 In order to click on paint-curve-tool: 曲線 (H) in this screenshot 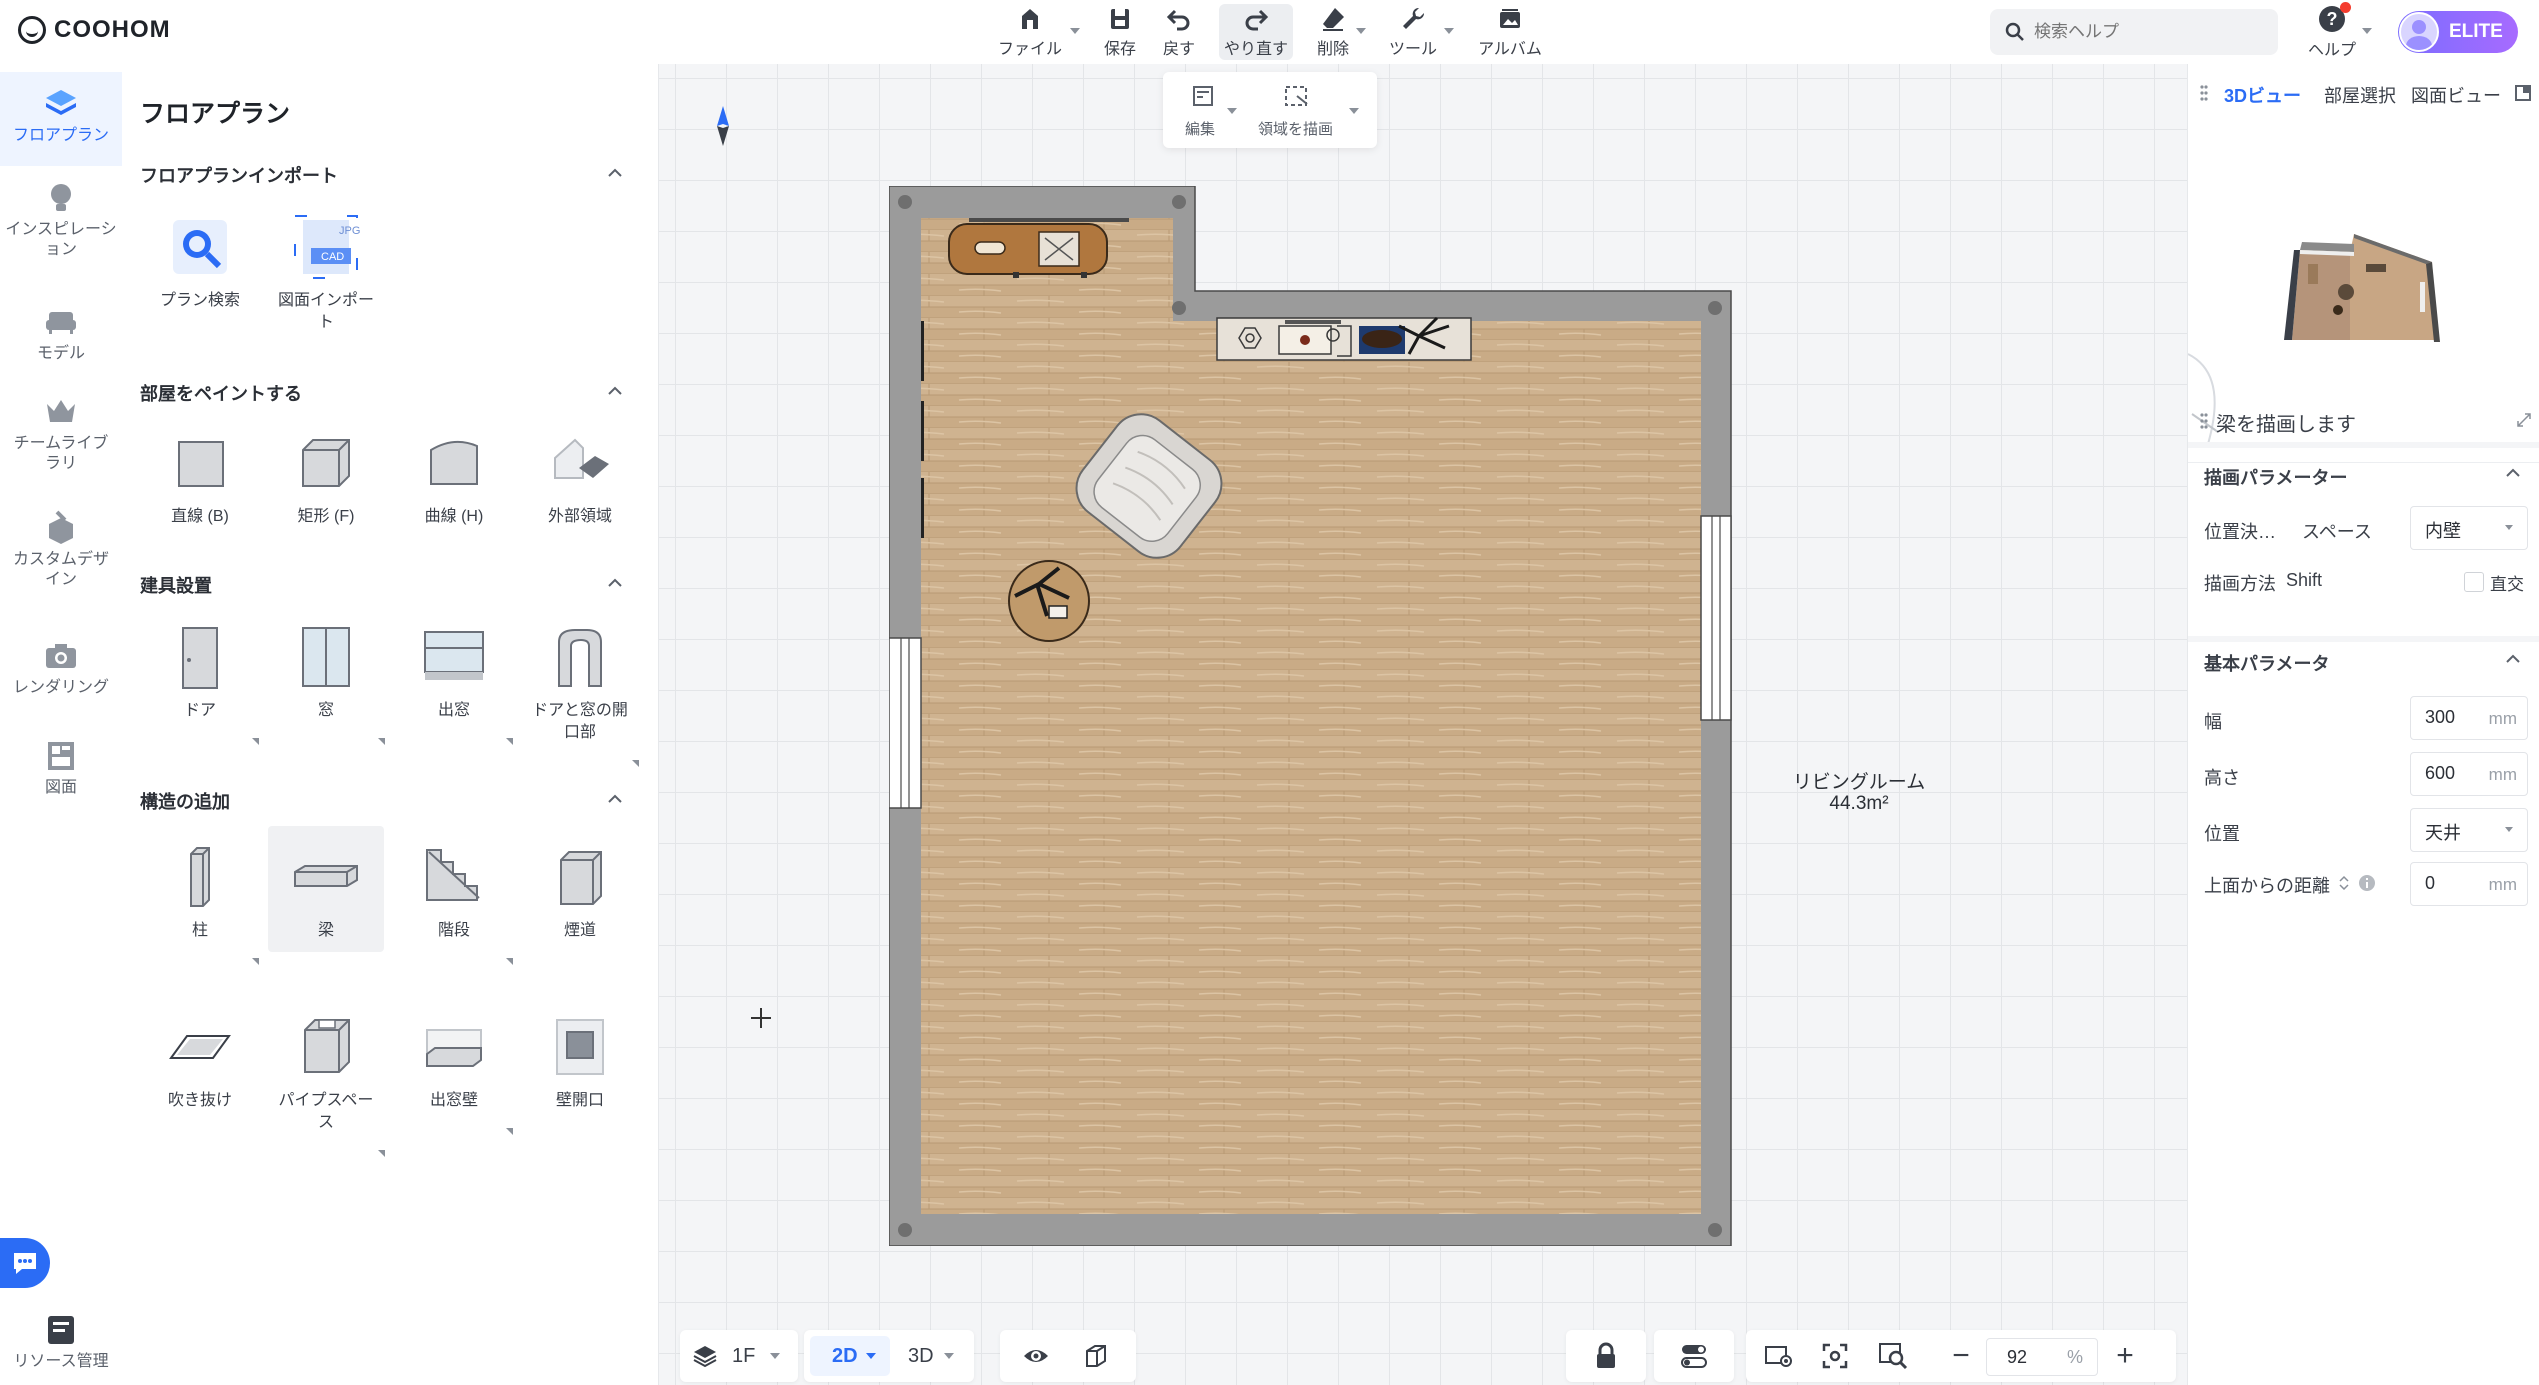, I will do `click(454, 478)`.